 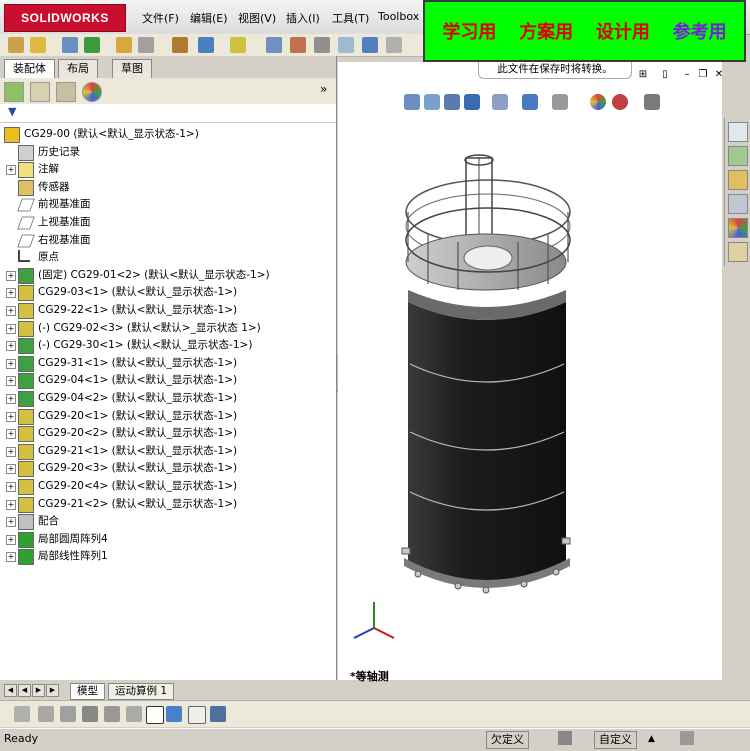 I want to click on previous-view-icon, so click(x=452, y=102).